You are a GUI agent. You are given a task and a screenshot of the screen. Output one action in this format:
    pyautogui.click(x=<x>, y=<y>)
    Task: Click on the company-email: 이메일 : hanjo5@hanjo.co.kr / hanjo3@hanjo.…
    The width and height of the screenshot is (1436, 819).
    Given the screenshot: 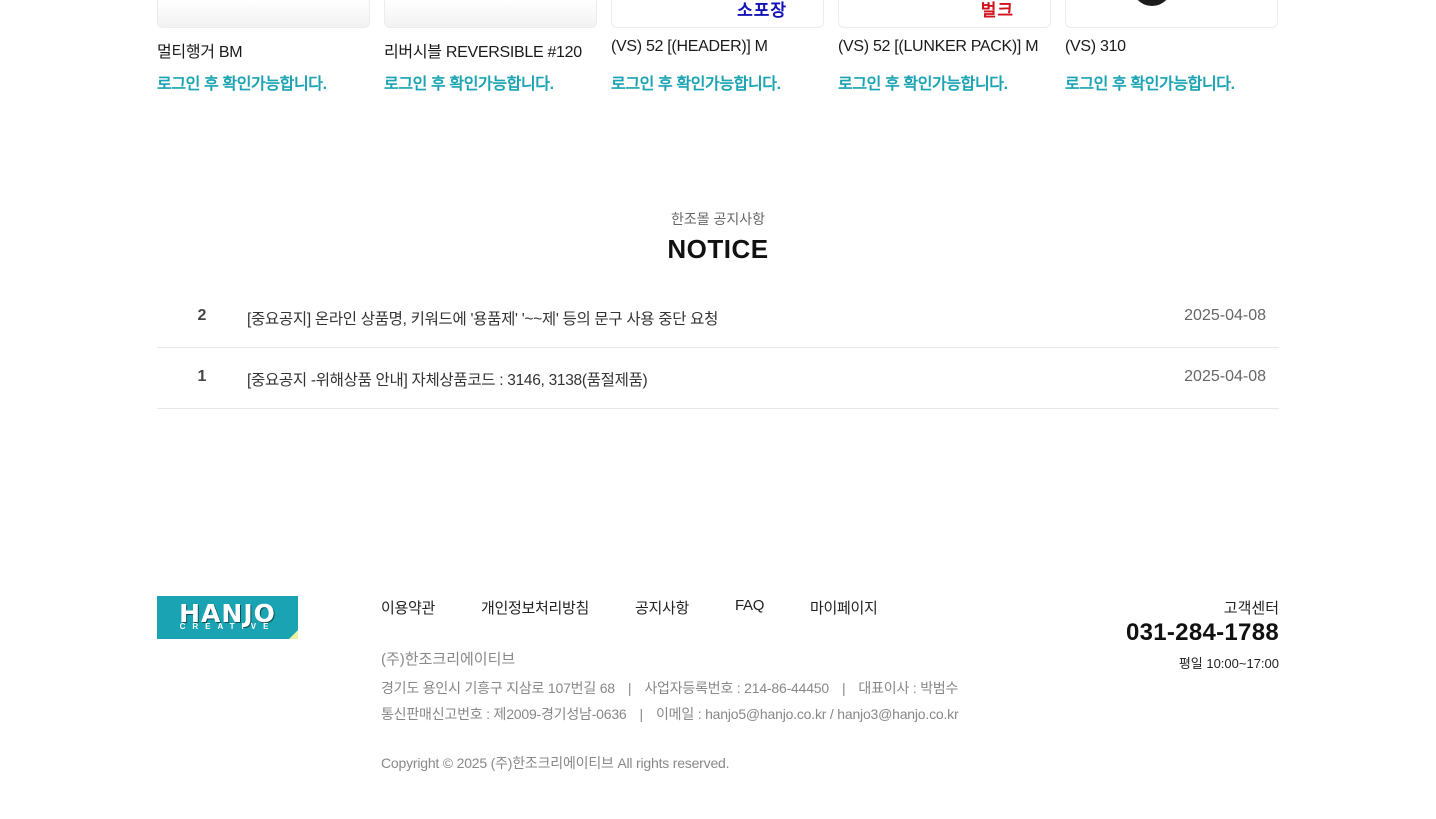 What is the action you would take?
    pyautogui.click(x=807, y=714)
    